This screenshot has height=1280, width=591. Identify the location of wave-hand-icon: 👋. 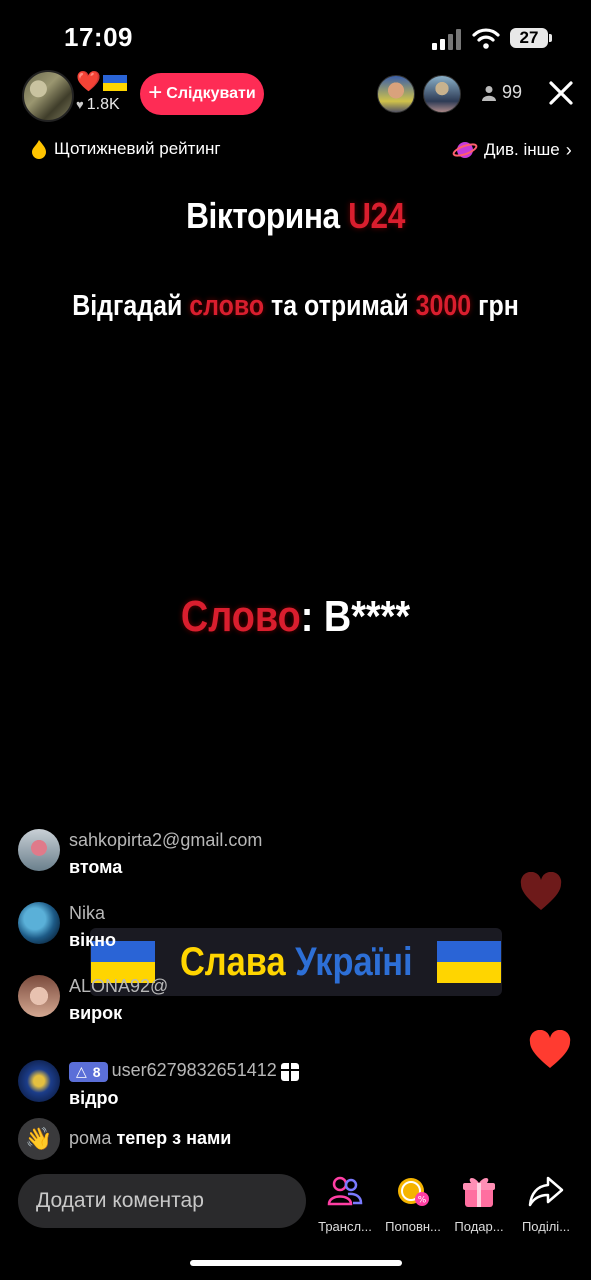
(39, 1139).